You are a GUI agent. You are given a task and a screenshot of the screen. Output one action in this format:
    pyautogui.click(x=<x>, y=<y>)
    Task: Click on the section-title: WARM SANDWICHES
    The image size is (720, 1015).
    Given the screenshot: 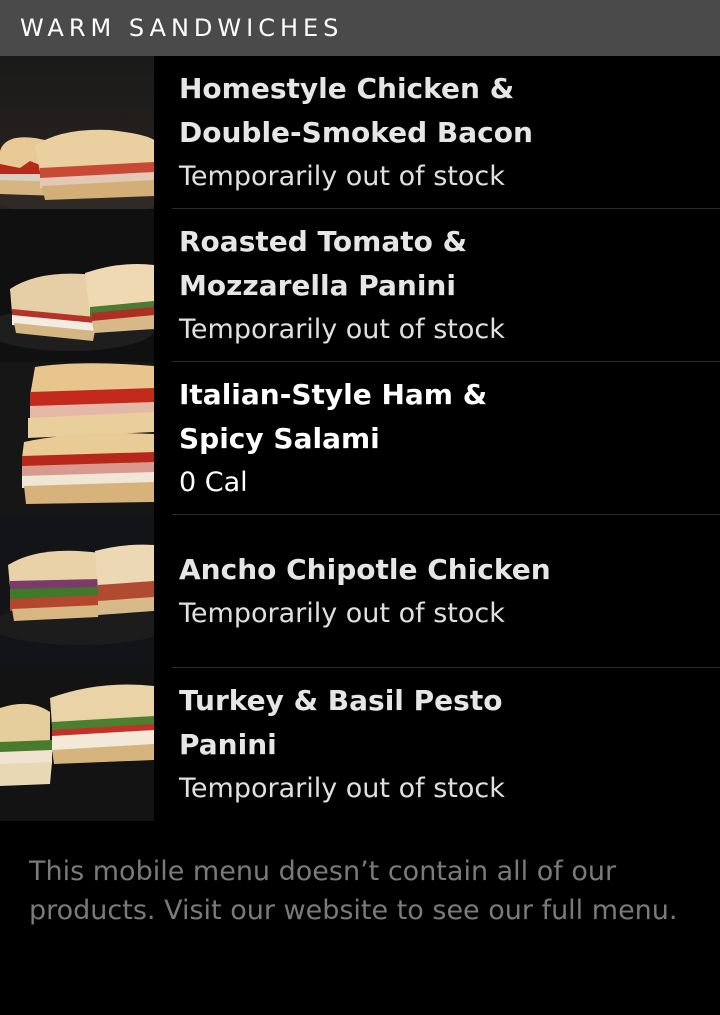 What is the action you would take?
    pyautogui.click(x=182, y=28)
    